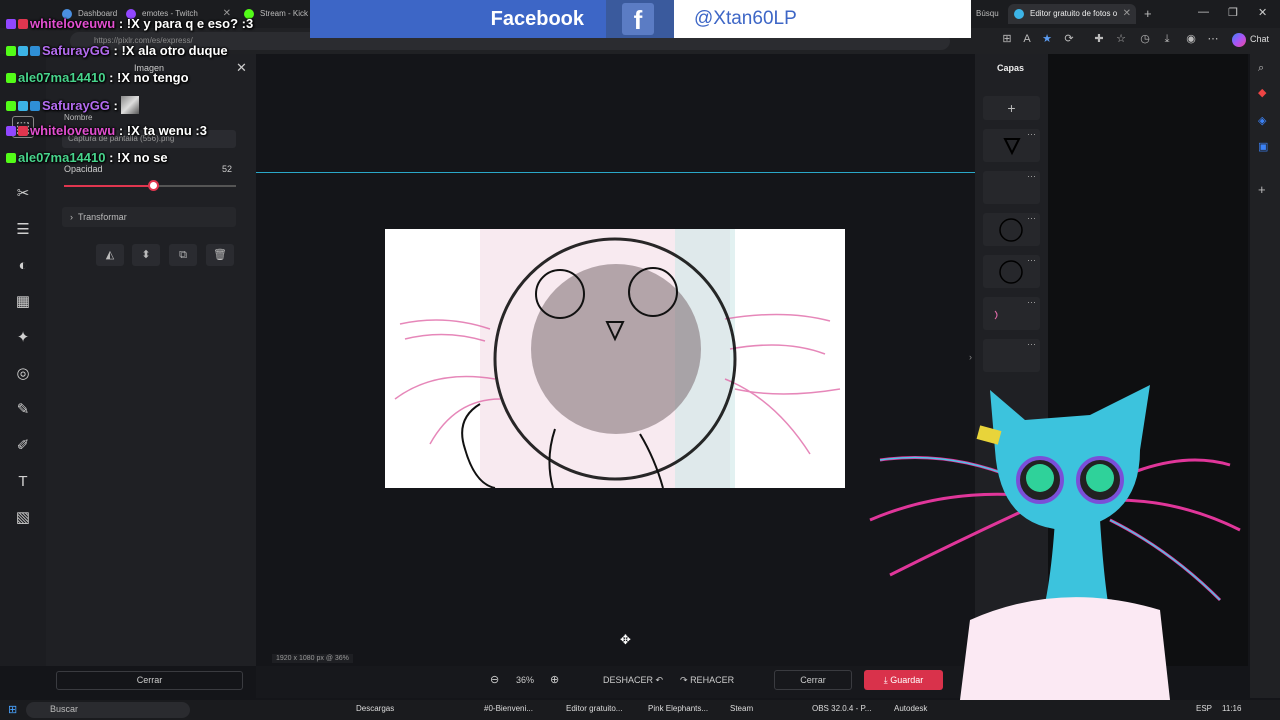  Describe the element at coordinates (73, 105) in the screenshot. I see `chat-message: SafurayGG :` at that location.